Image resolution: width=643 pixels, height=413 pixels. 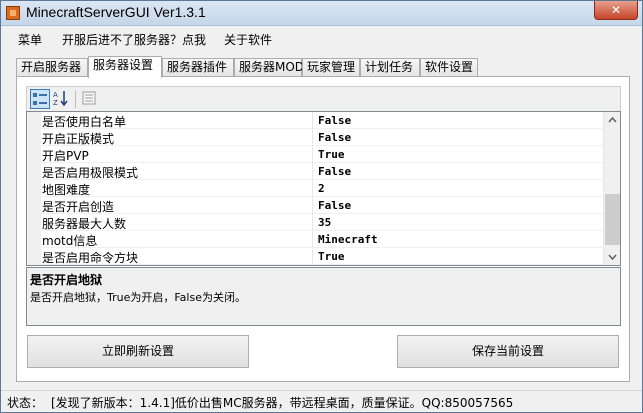 I want to click on property-help-pane: 是否开启地狱 是否开启地狱，True为开启，False为关闭。, so click(x=323, y=296).